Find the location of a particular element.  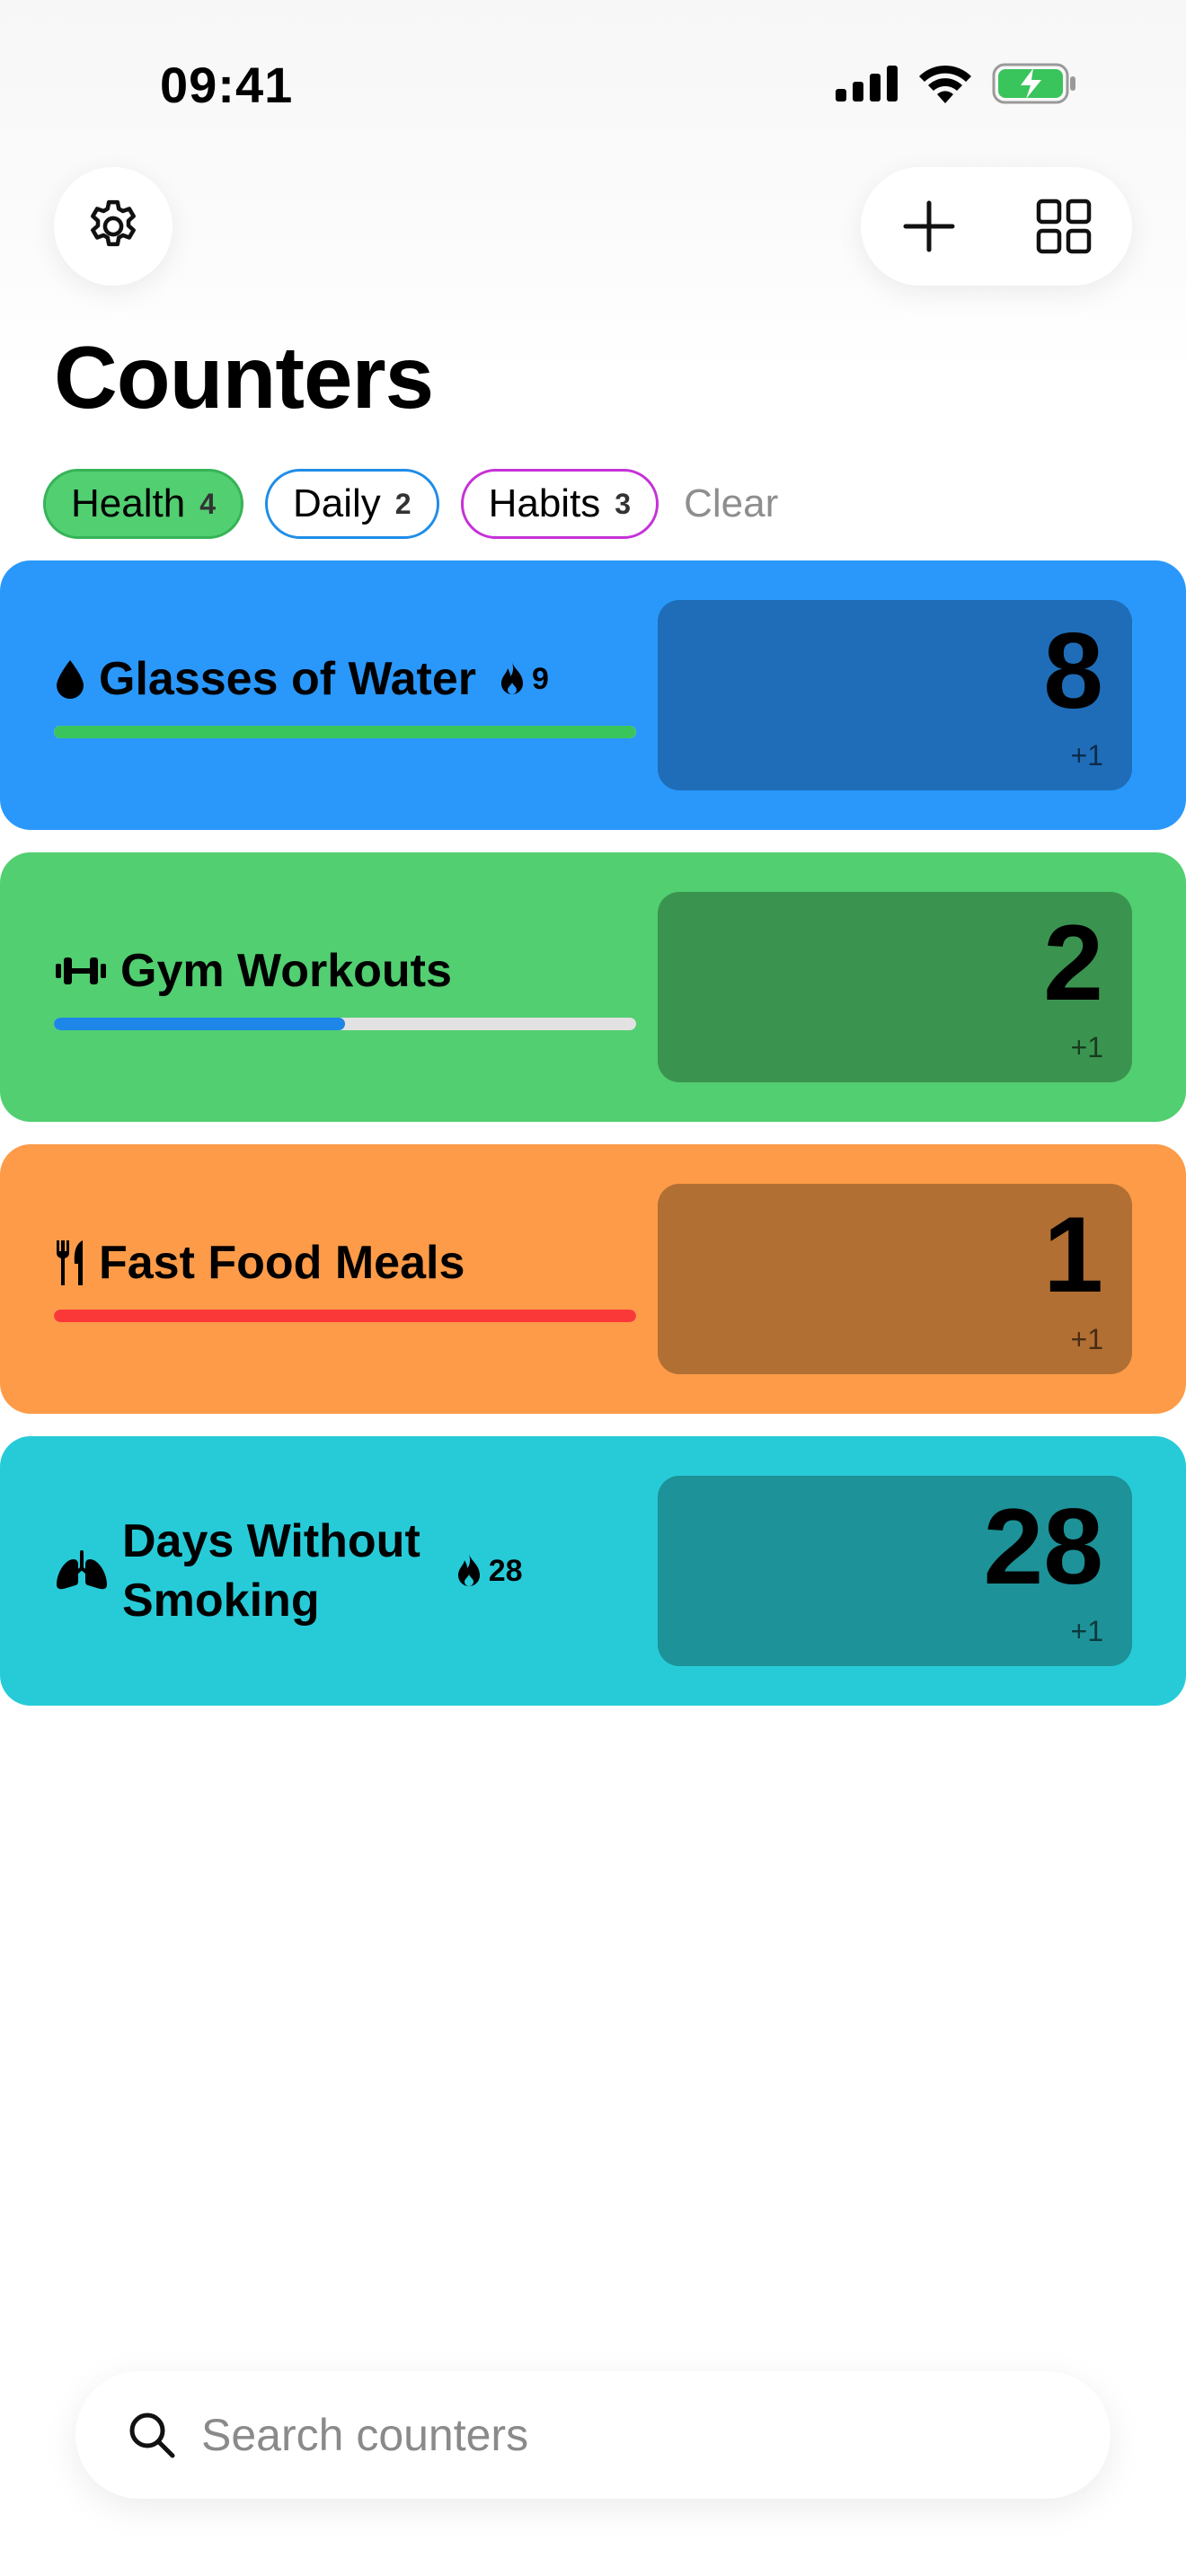

streak-count: 28 is located at coordinates (505, 1570).